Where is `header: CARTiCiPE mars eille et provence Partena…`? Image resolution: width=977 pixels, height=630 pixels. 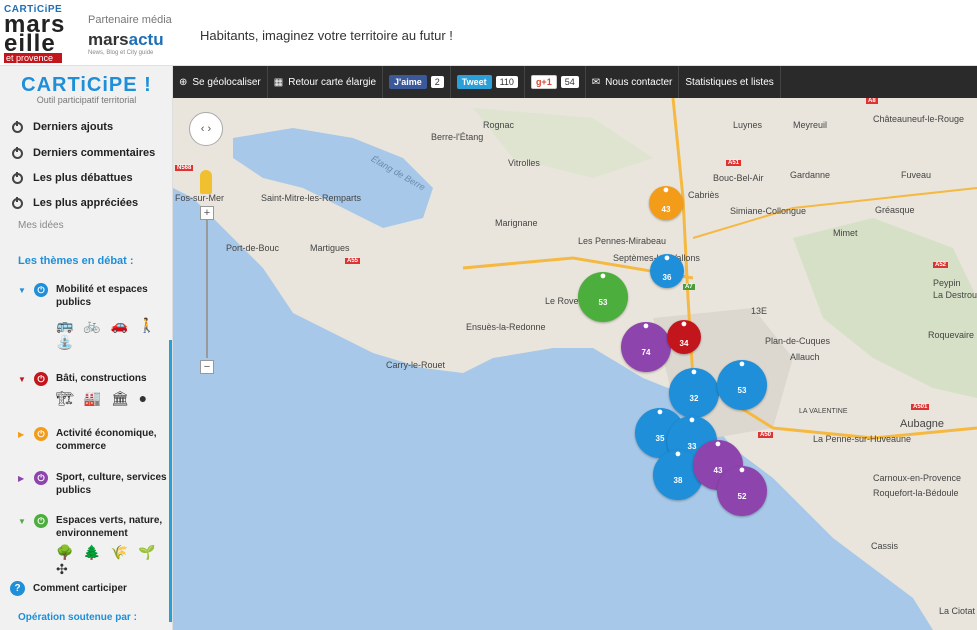
header: CARTiCiPE mars eille et provence Partena… is located at coordinates (488, 33).